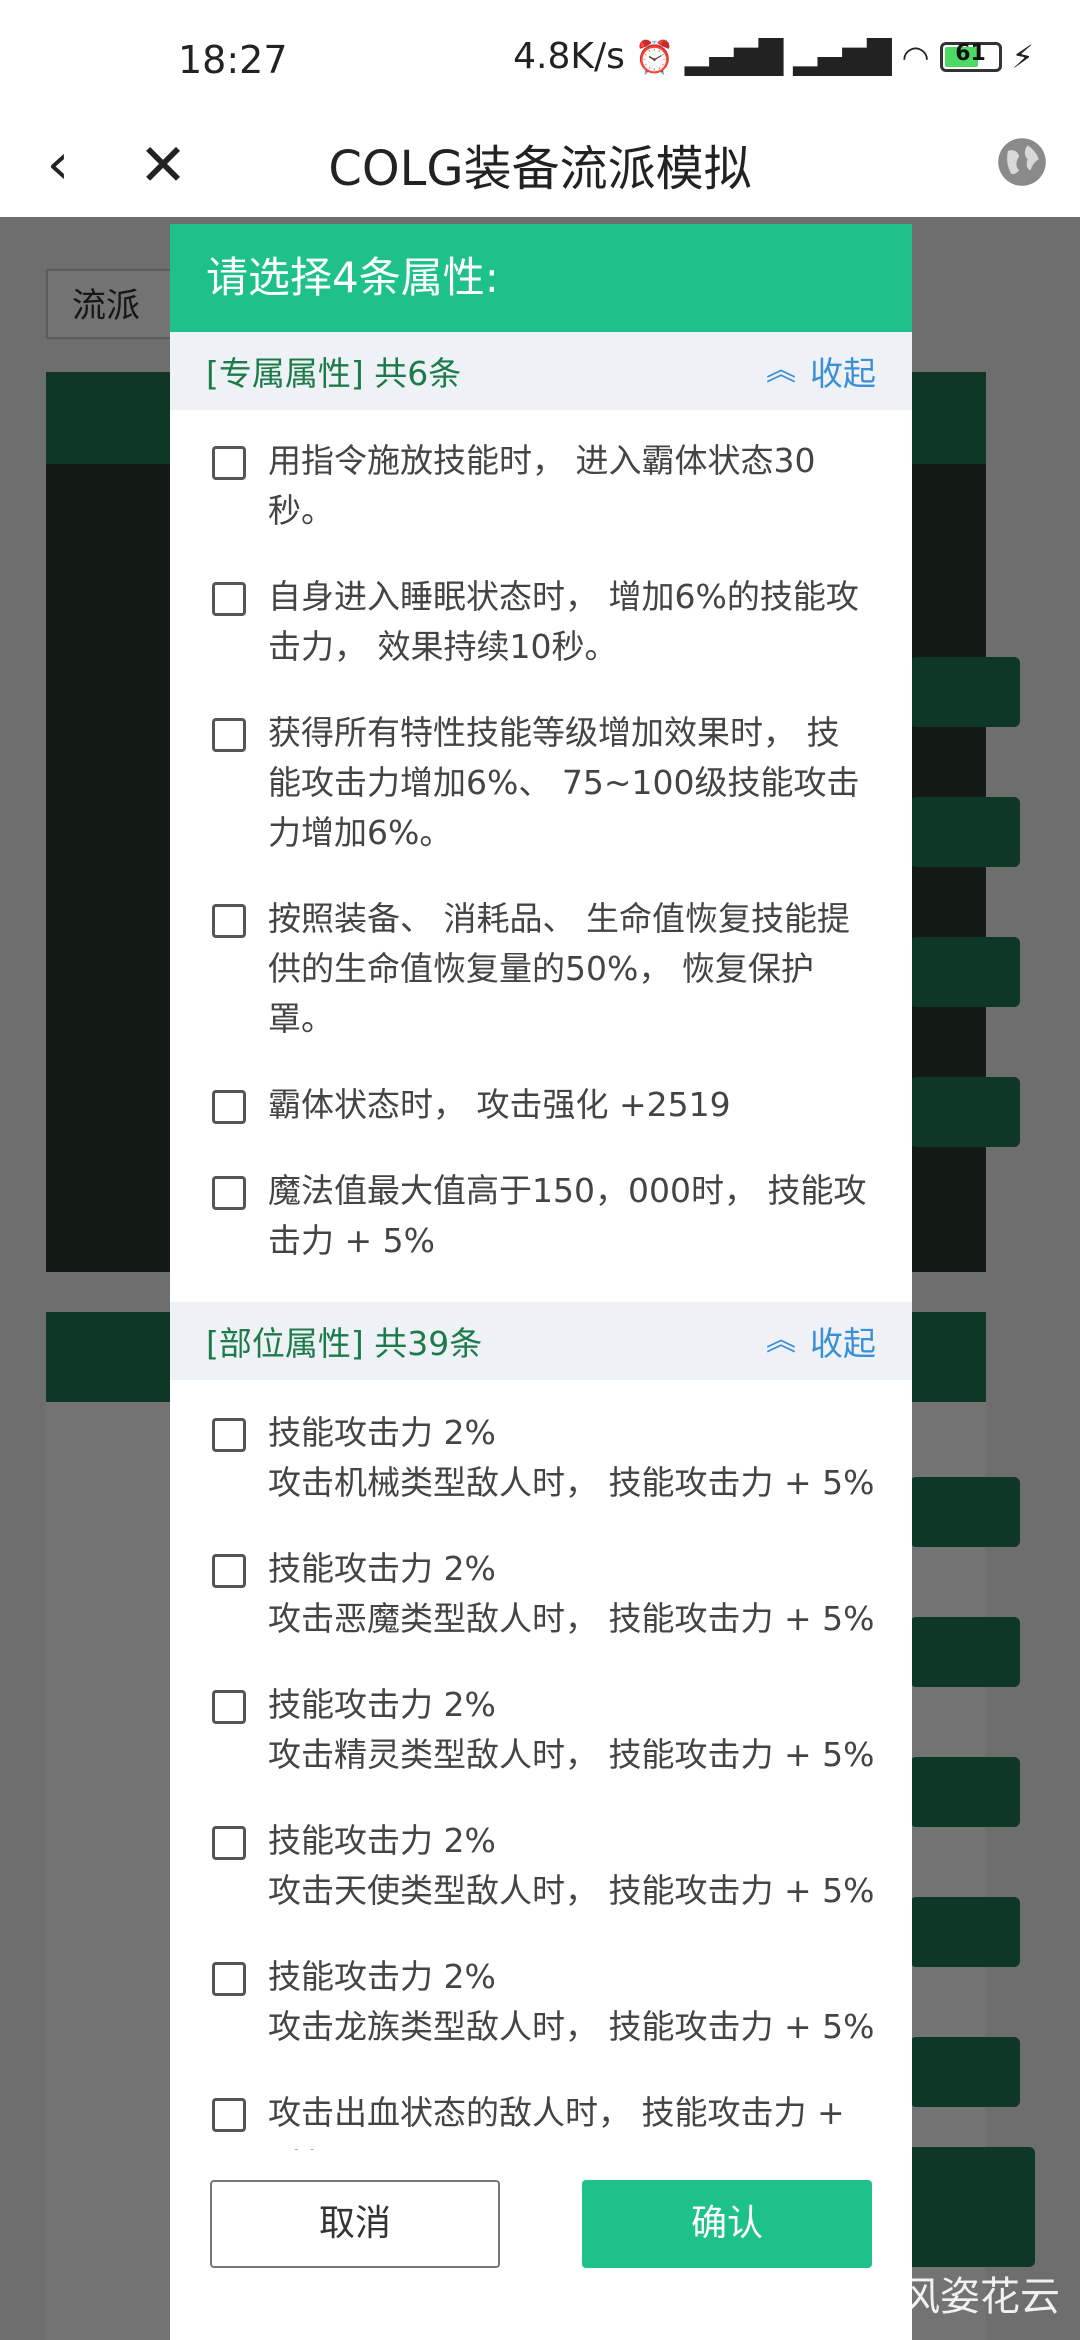 Image resolution: width=1080 pixels, height=2340 pixels. What do you see at coordinates (355, 2224) in the screenshot?
I see `cancel-button: 取消` at bounding box center [355, 2224].